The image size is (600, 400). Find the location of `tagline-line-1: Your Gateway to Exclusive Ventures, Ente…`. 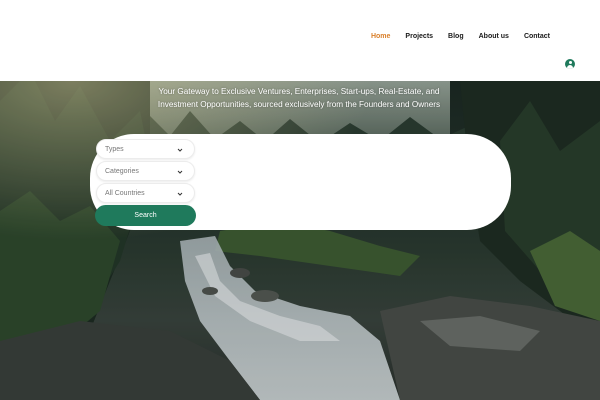

tagline-line-1: Your Gateway to Exclusive Ventures, Ente… is located at coordinates (299, 91).